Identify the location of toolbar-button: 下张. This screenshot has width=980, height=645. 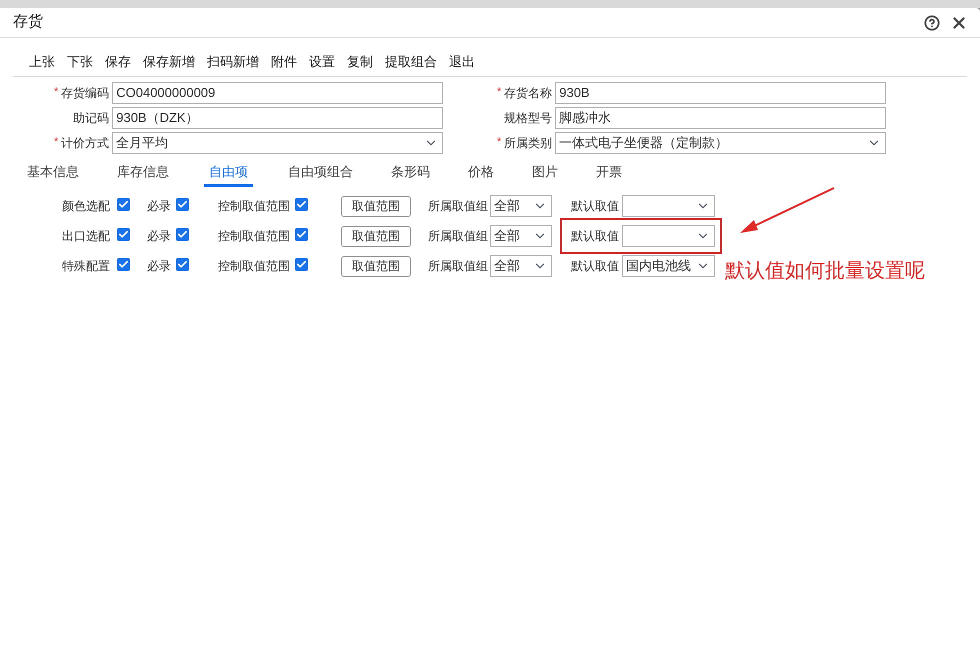
(80, 62).